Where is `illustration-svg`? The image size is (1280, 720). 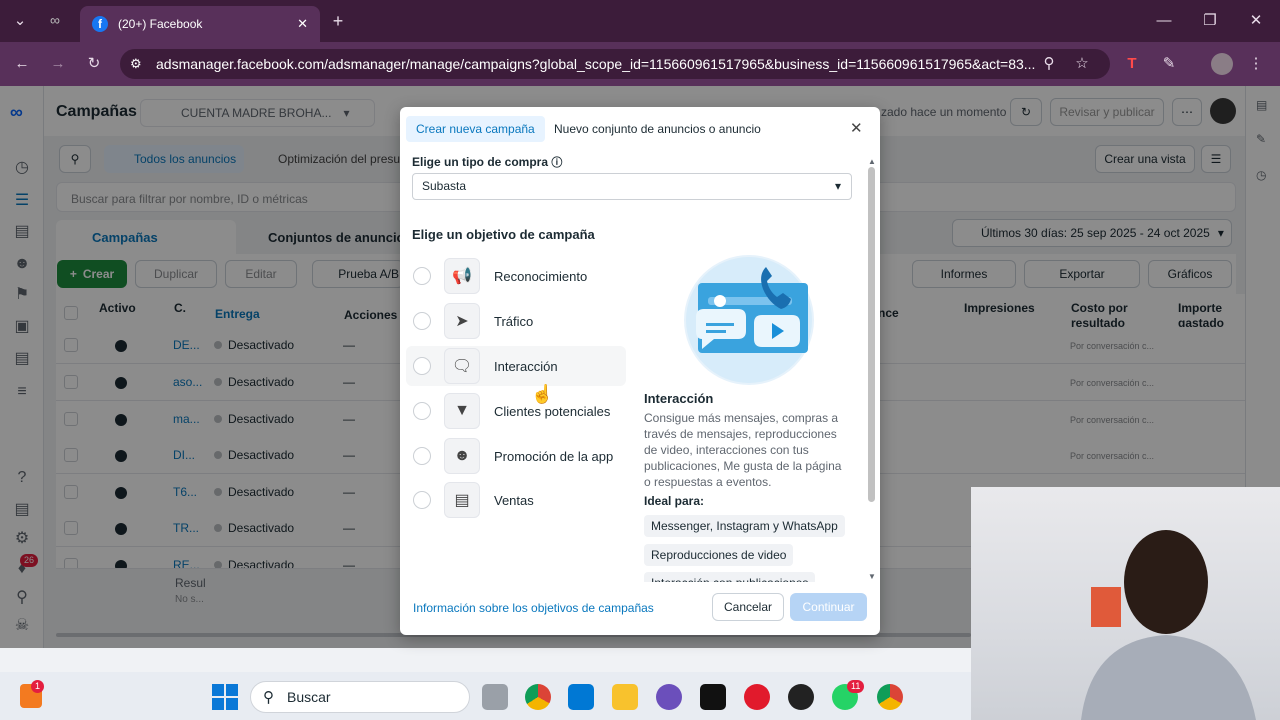
illustration-svg is located at coordinates (749, 320).